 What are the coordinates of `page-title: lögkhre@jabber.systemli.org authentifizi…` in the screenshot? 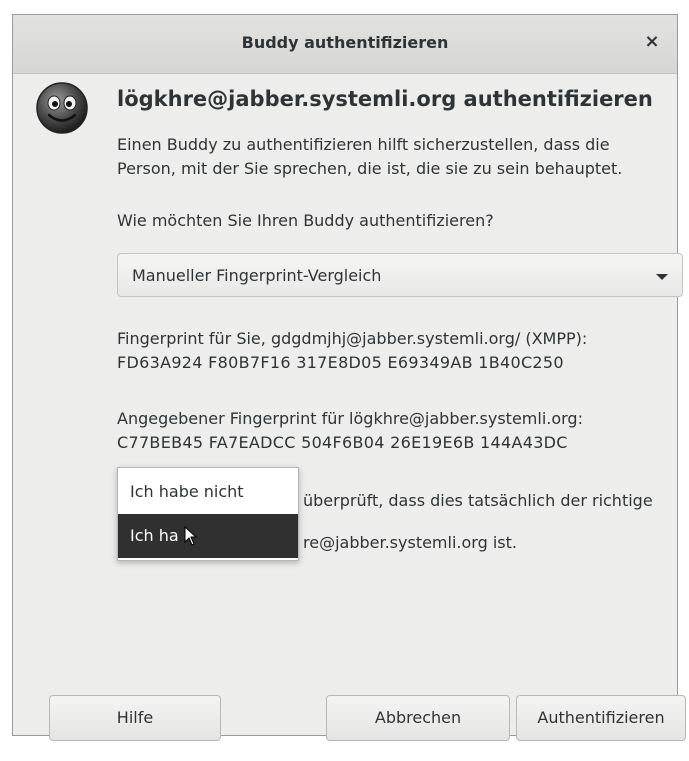 It's located at (385, 99).